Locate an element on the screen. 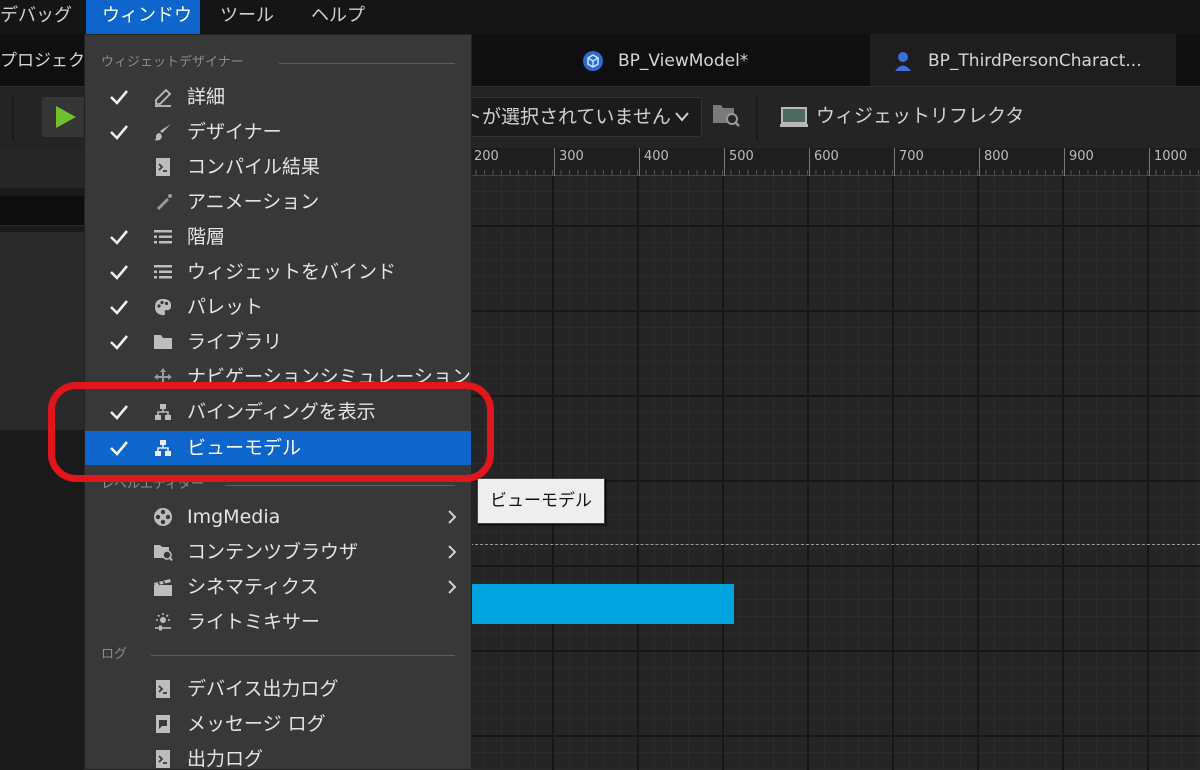 This screenshot has width=1200, height=770. play-icon is located at coordinates (66, 117).